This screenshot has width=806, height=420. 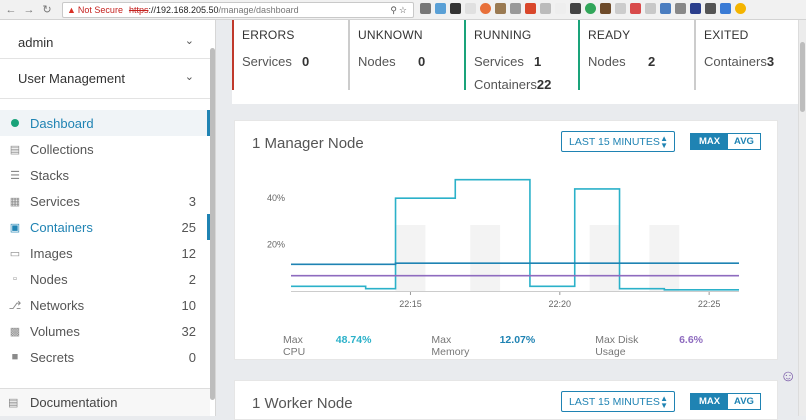 I want to click on reload-icon: ↻, so click(x=47, y=10).